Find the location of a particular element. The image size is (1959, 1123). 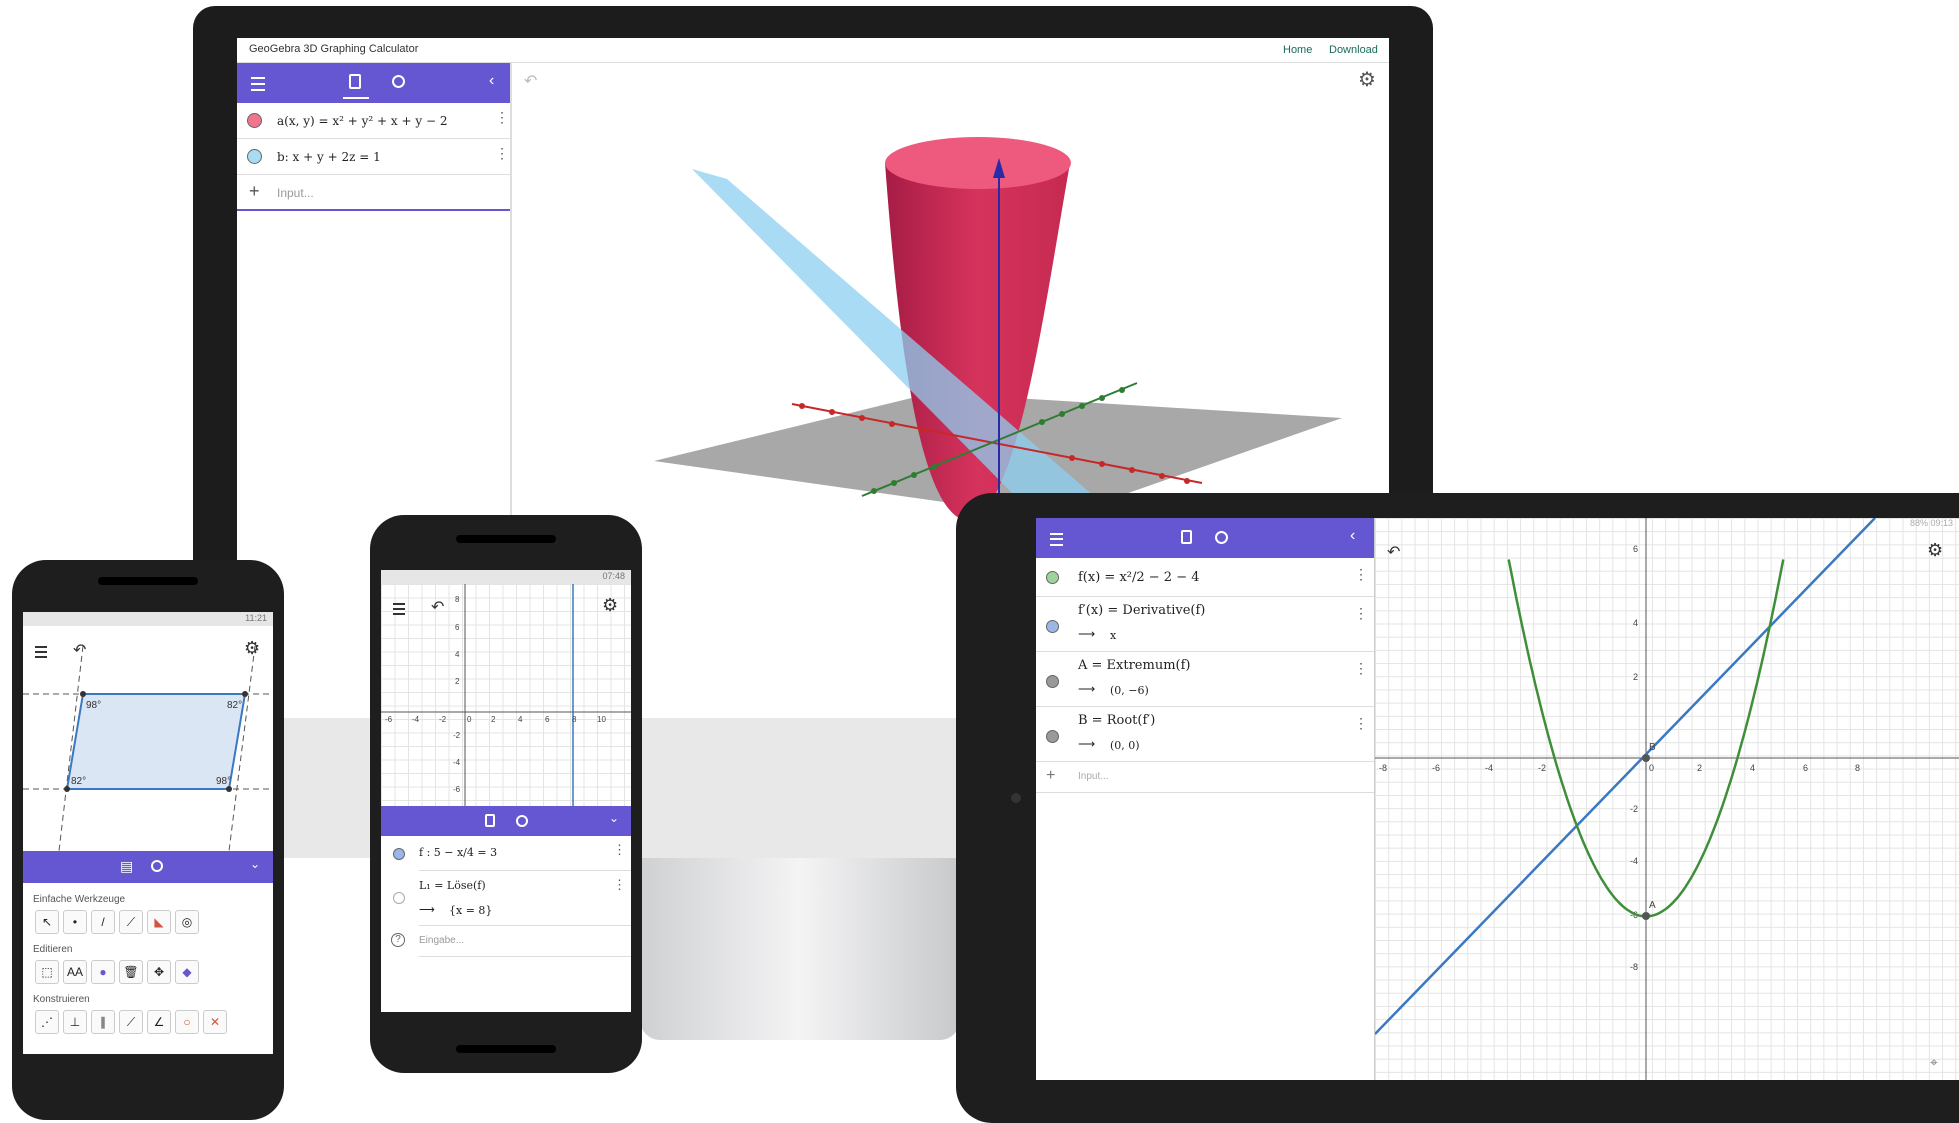

algebra-row-fprime: f′(x) = Derivative(f) ⟶ x ⋮ is located at coordinates (1205, 624).